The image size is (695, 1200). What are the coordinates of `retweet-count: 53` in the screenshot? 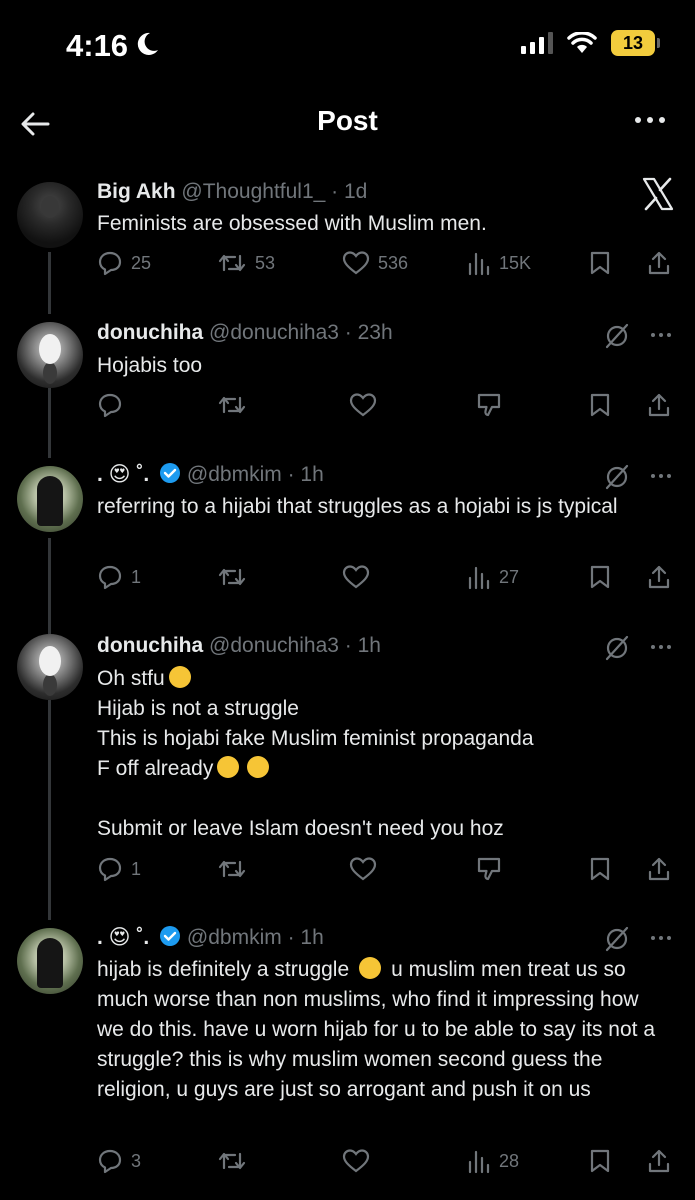 It's located at (265, 262).